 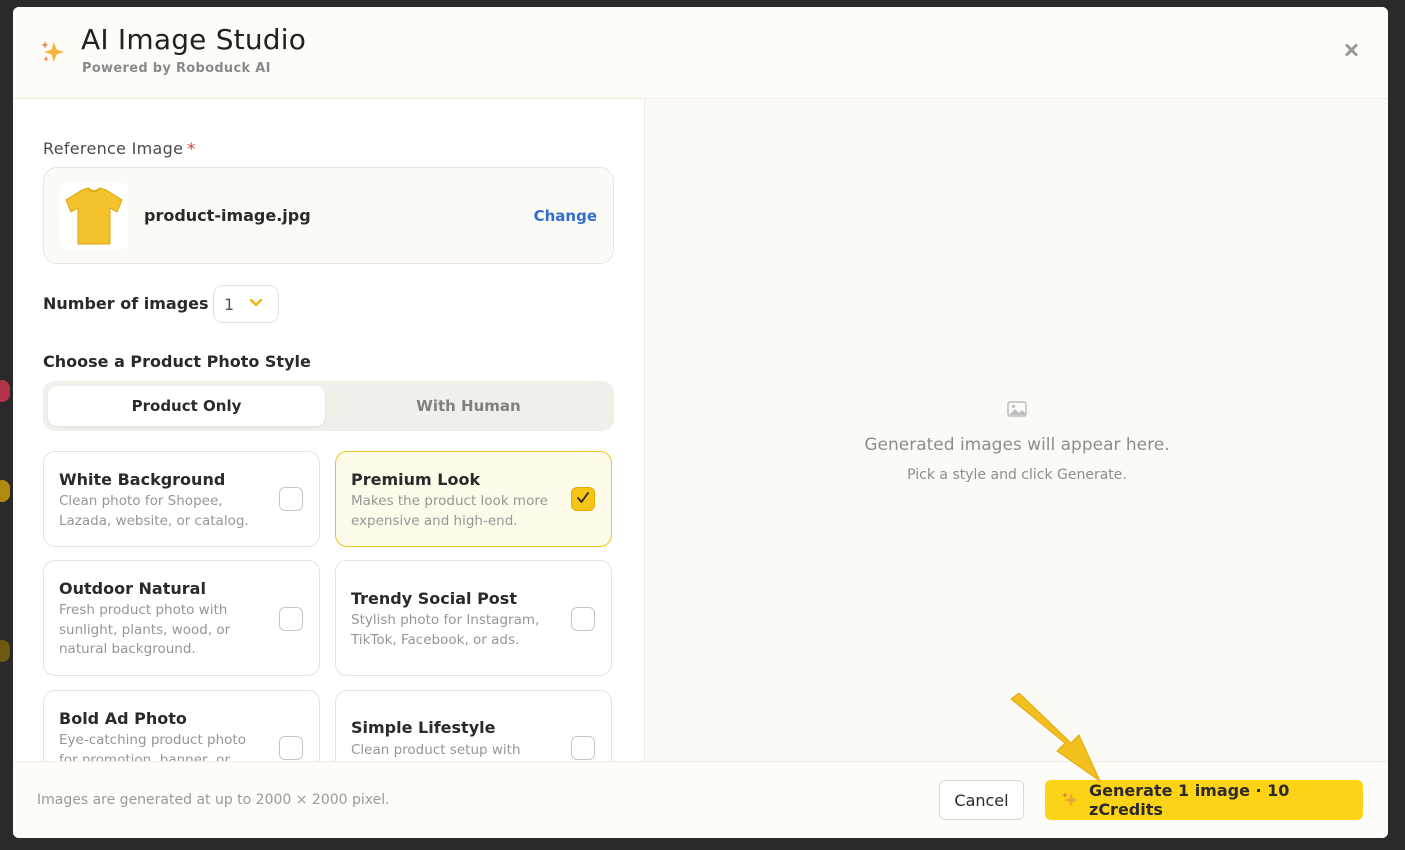 What do you see at coordinates (113, 148) in the screenshot?
I see `reference-label-text: Reference Image` at bounding box center [113, 148].